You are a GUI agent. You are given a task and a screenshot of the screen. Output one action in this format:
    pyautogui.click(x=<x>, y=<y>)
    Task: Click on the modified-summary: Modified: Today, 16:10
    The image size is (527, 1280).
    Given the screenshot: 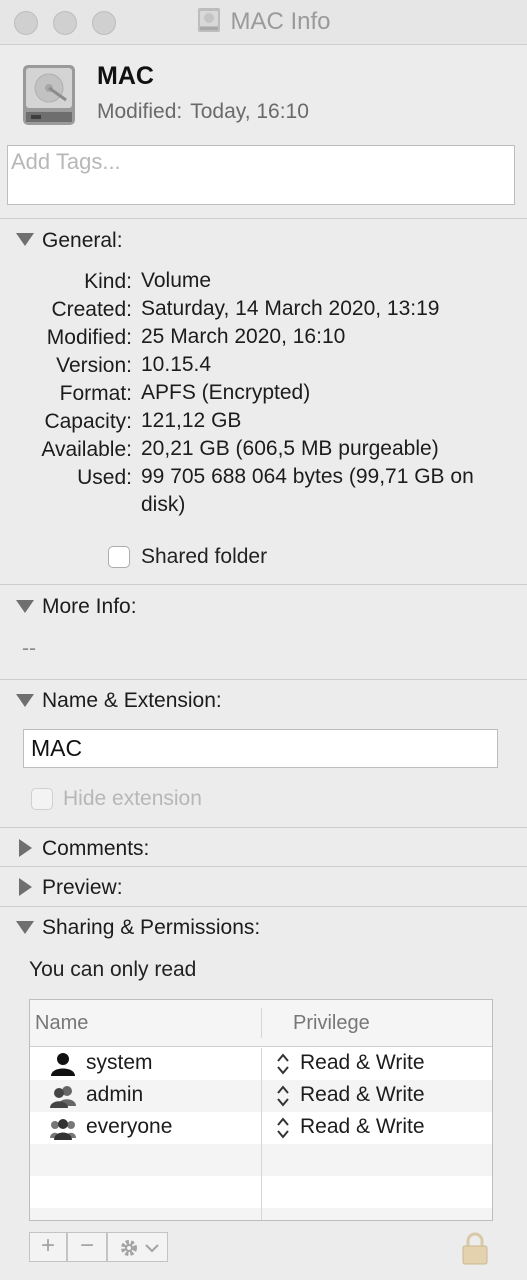 What is the action you would take?
    pyautogui.click(x=207, y=112)
    